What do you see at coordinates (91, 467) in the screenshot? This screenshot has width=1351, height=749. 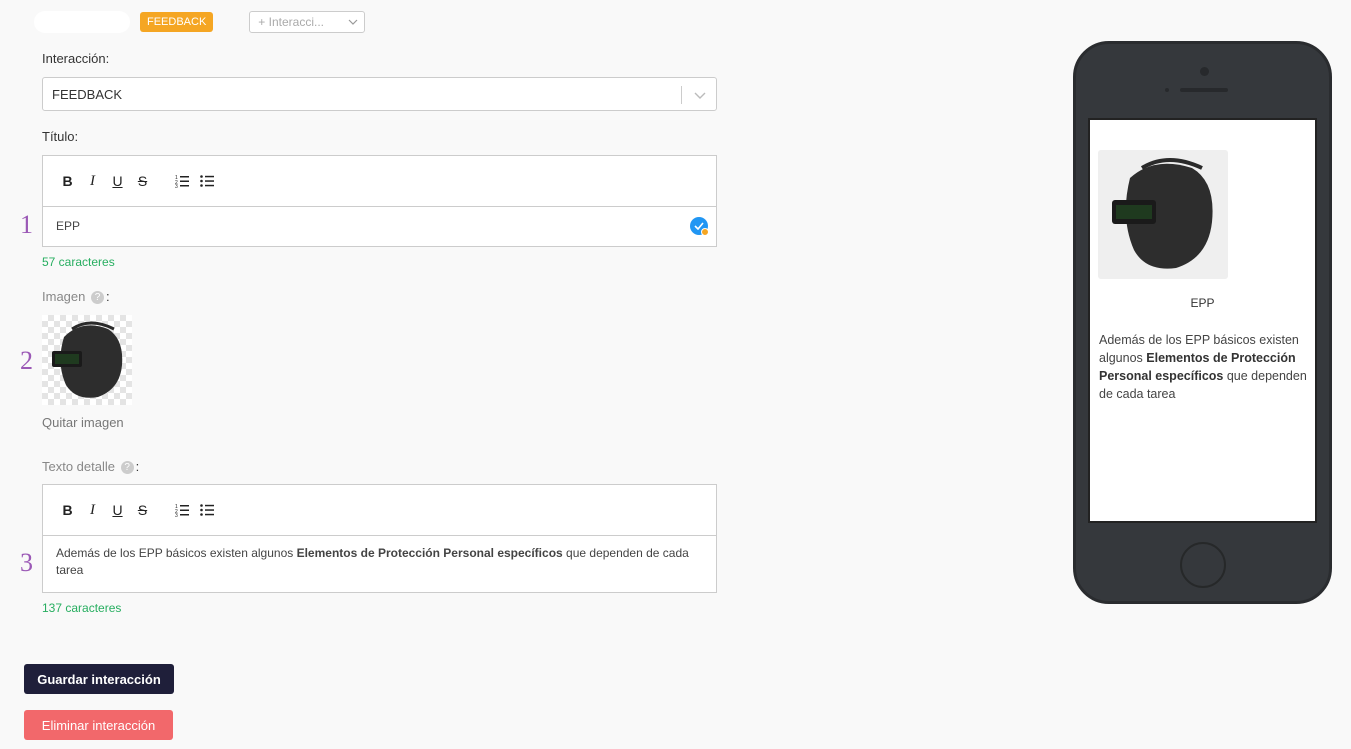 I see `detail-label: Texto detalle ?:` at bounding box center [91, 467].